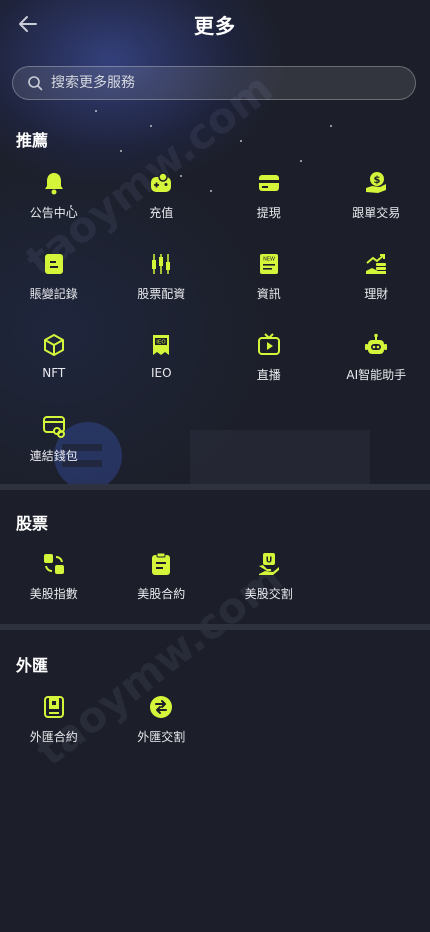 This screenshot has width=430, height=932. What do you see at coordinates (53, 294) in the screenshot?
I see `tile-label: 賬變記錄` at bounding box center [53, 294].